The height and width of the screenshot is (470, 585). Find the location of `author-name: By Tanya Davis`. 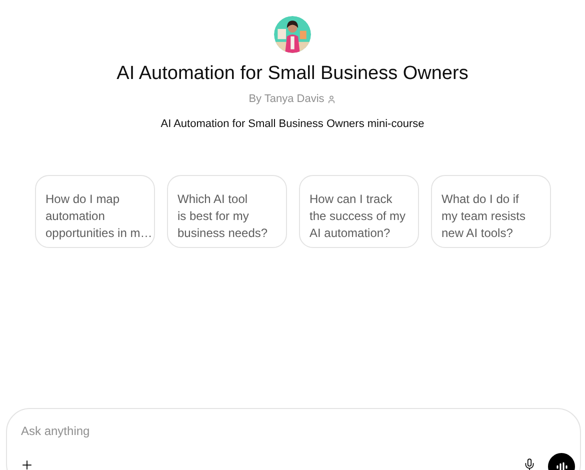

author-name: By Tanya Davis is located at coordinates (286, 99).